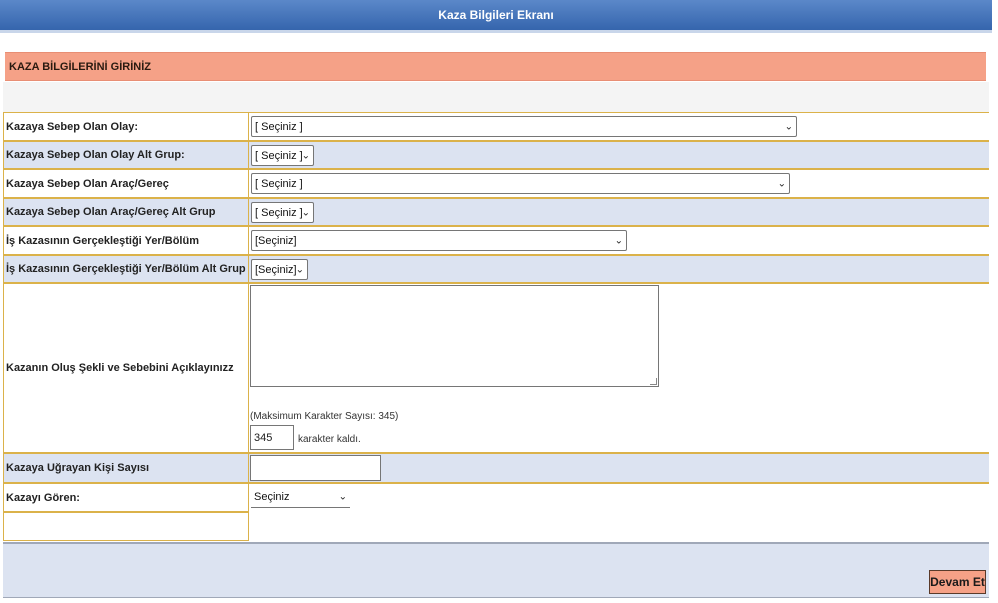  I want to click on section-header: KAZA BİLGİLERİNİ GİRİNİZ, so click(495, 66).